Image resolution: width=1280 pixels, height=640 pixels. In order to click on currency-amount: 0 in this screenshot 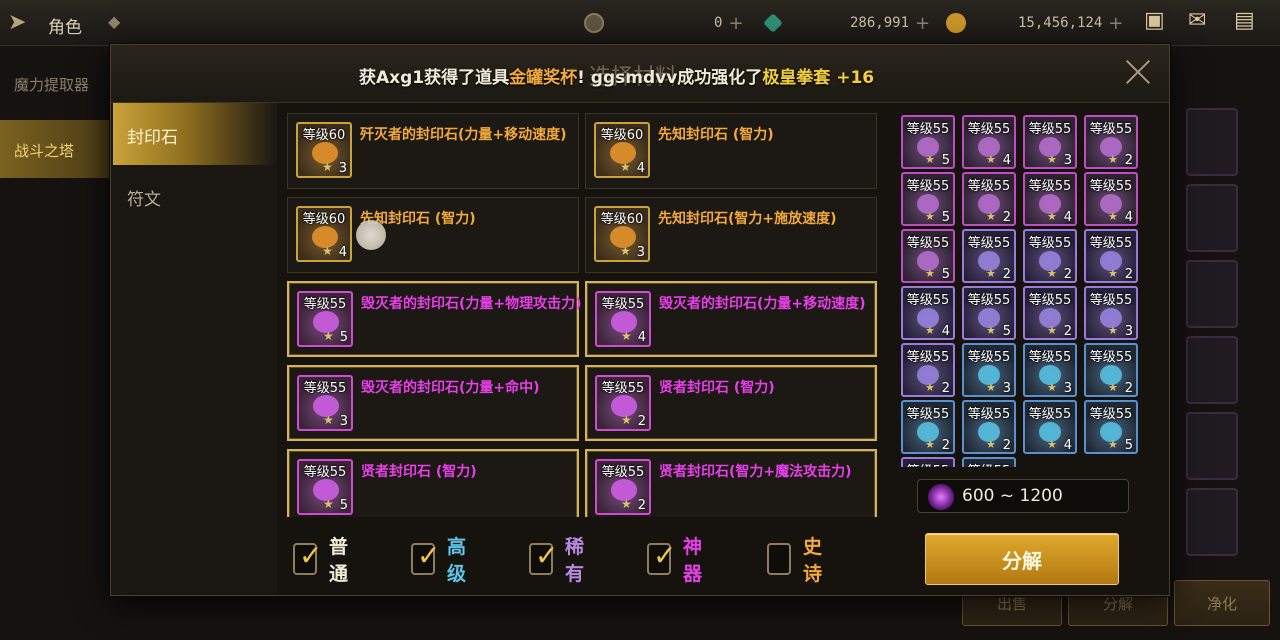, I will do `click(718, 23)`.